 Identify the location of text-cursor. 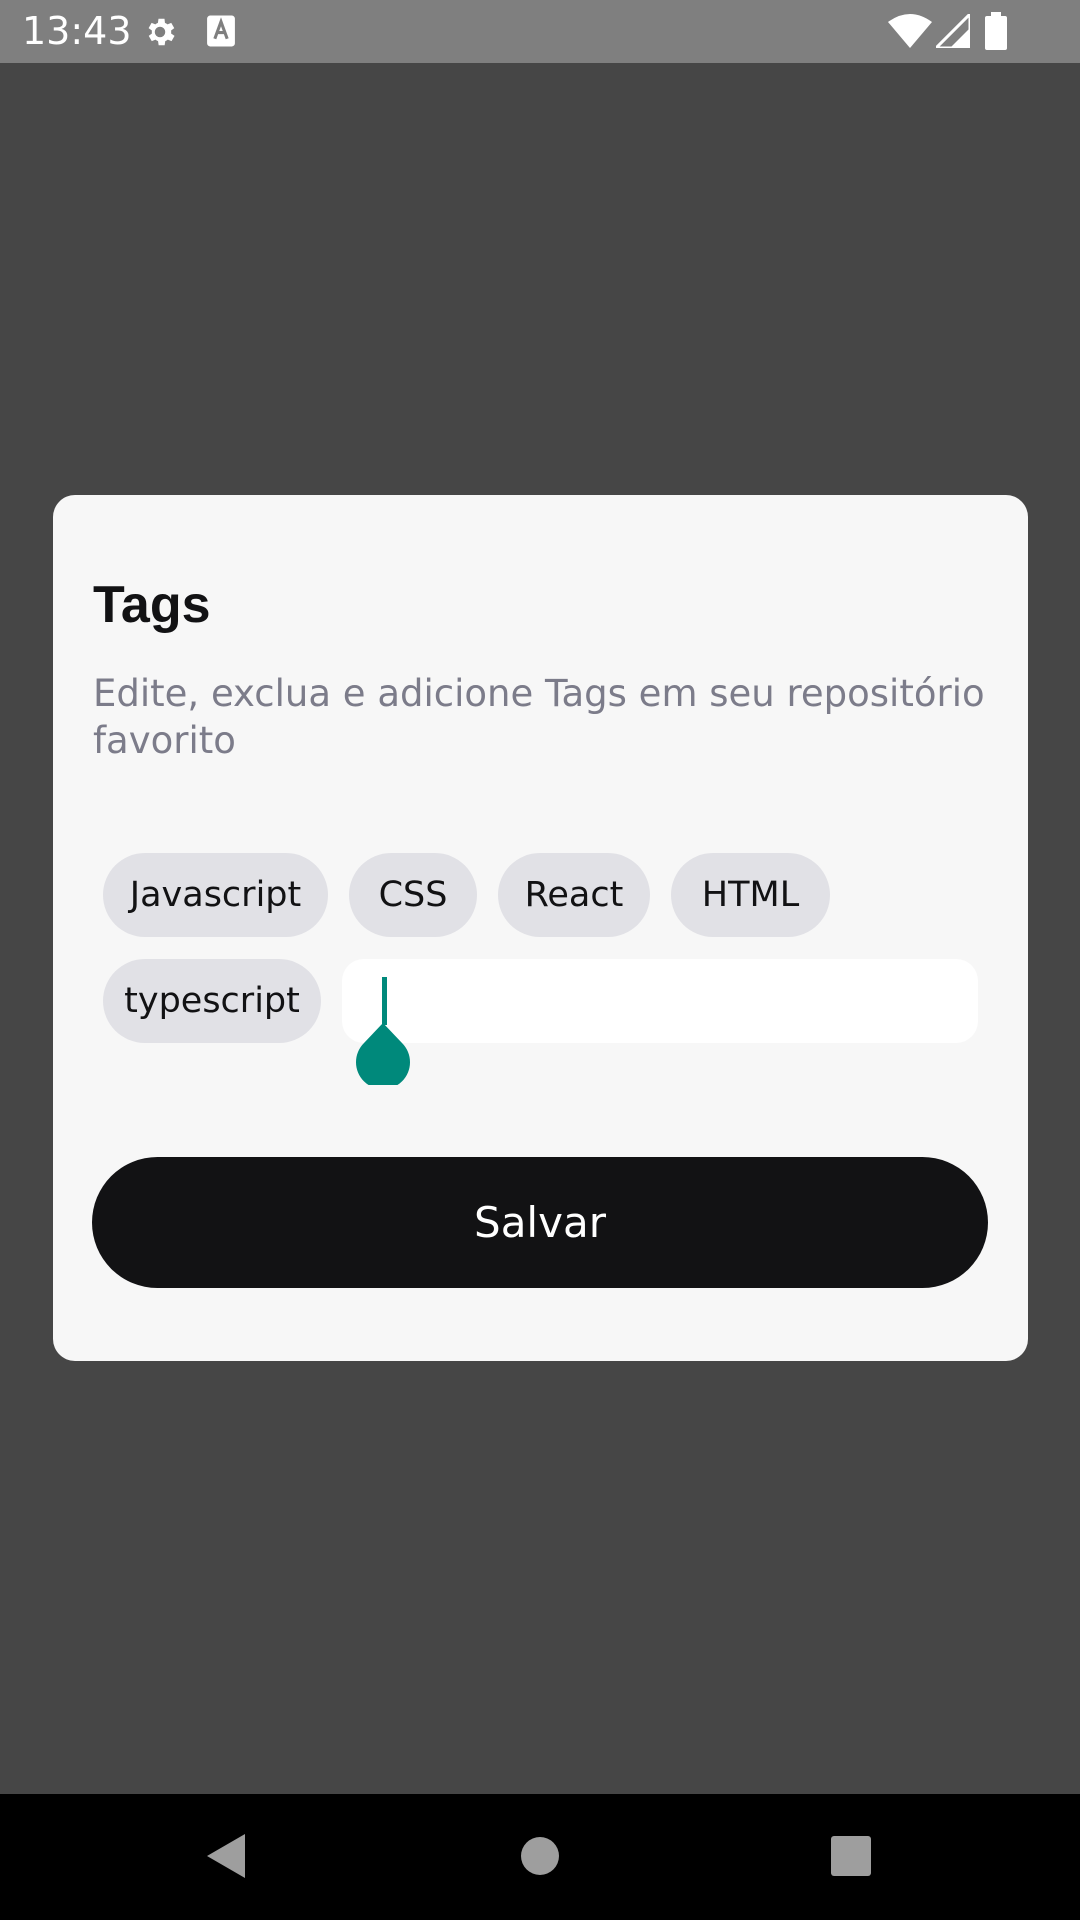
(384, 1001).